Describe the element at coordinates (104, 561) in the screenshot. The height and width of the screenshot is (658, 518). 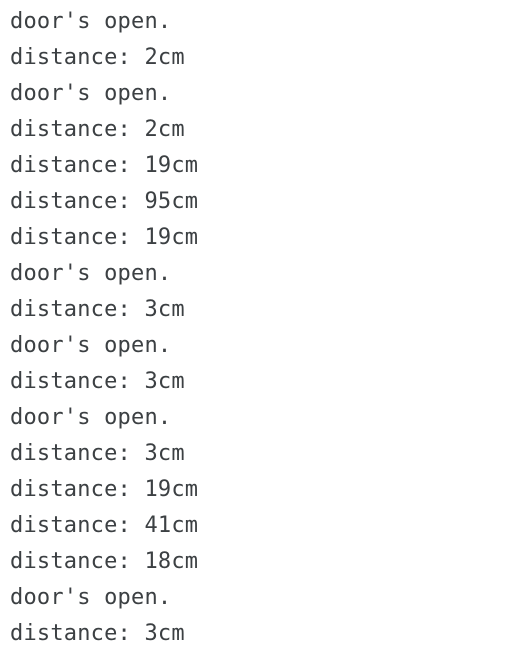
I see `console-line: distance: 18cm` at that location.